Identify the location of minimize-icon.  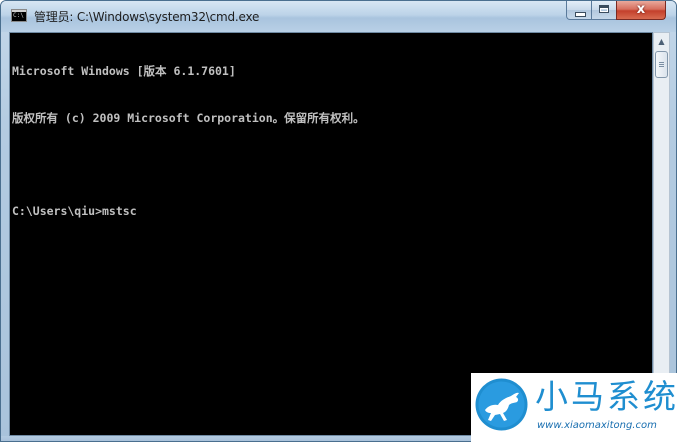
(580, 14).